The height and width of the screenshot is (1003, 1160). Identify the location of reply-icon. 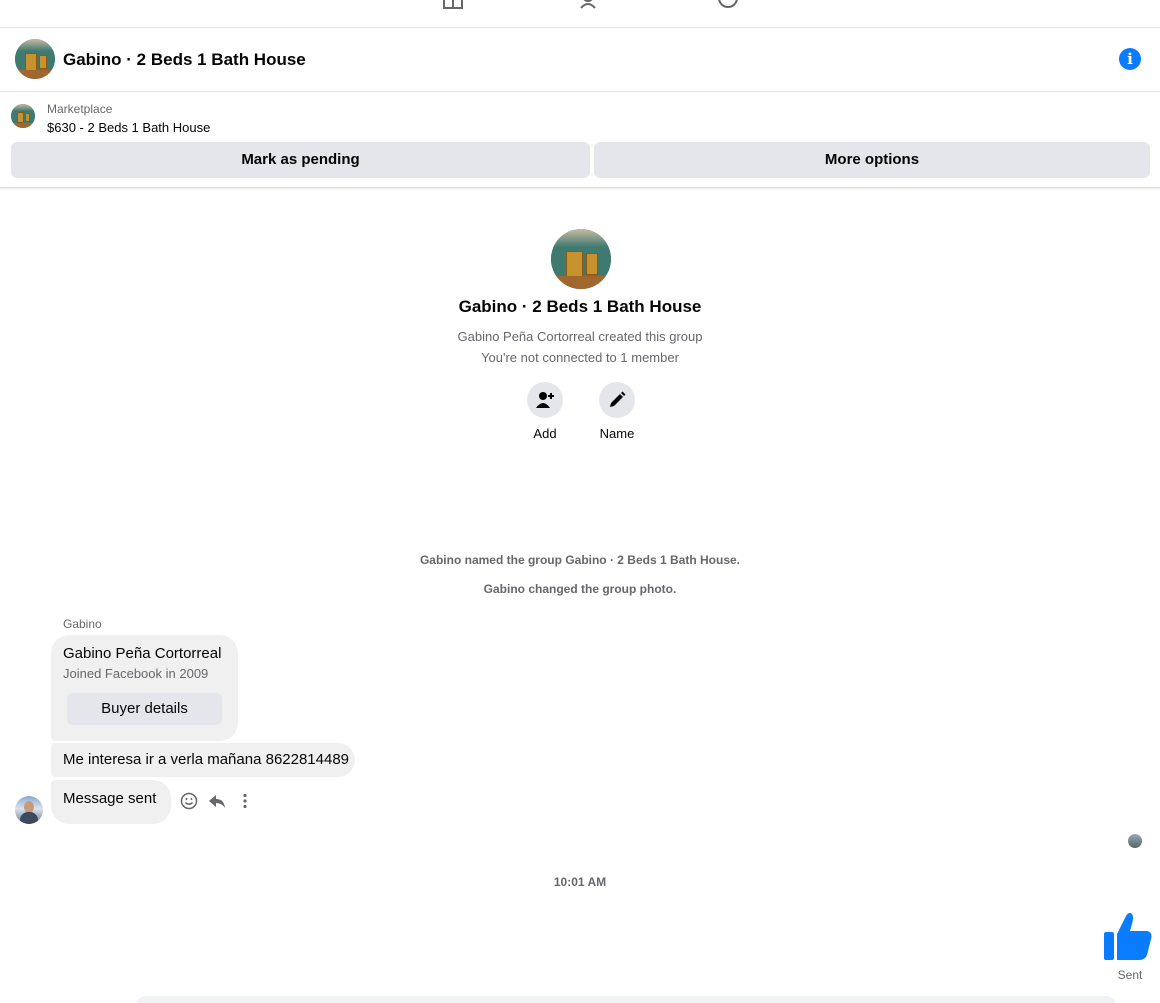
(217, 801).